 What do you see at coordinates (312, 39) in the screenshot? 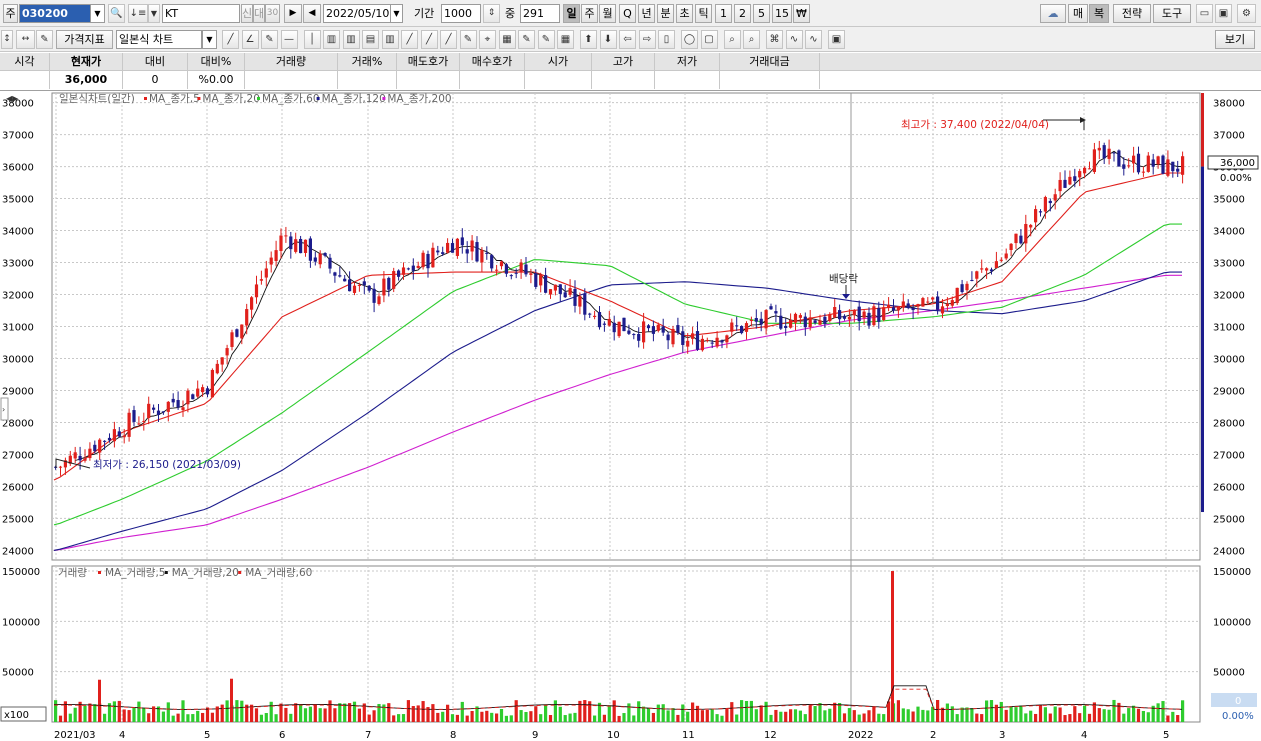
I see `draw-tool-icon-4: │` at bounding box center [312, 39].